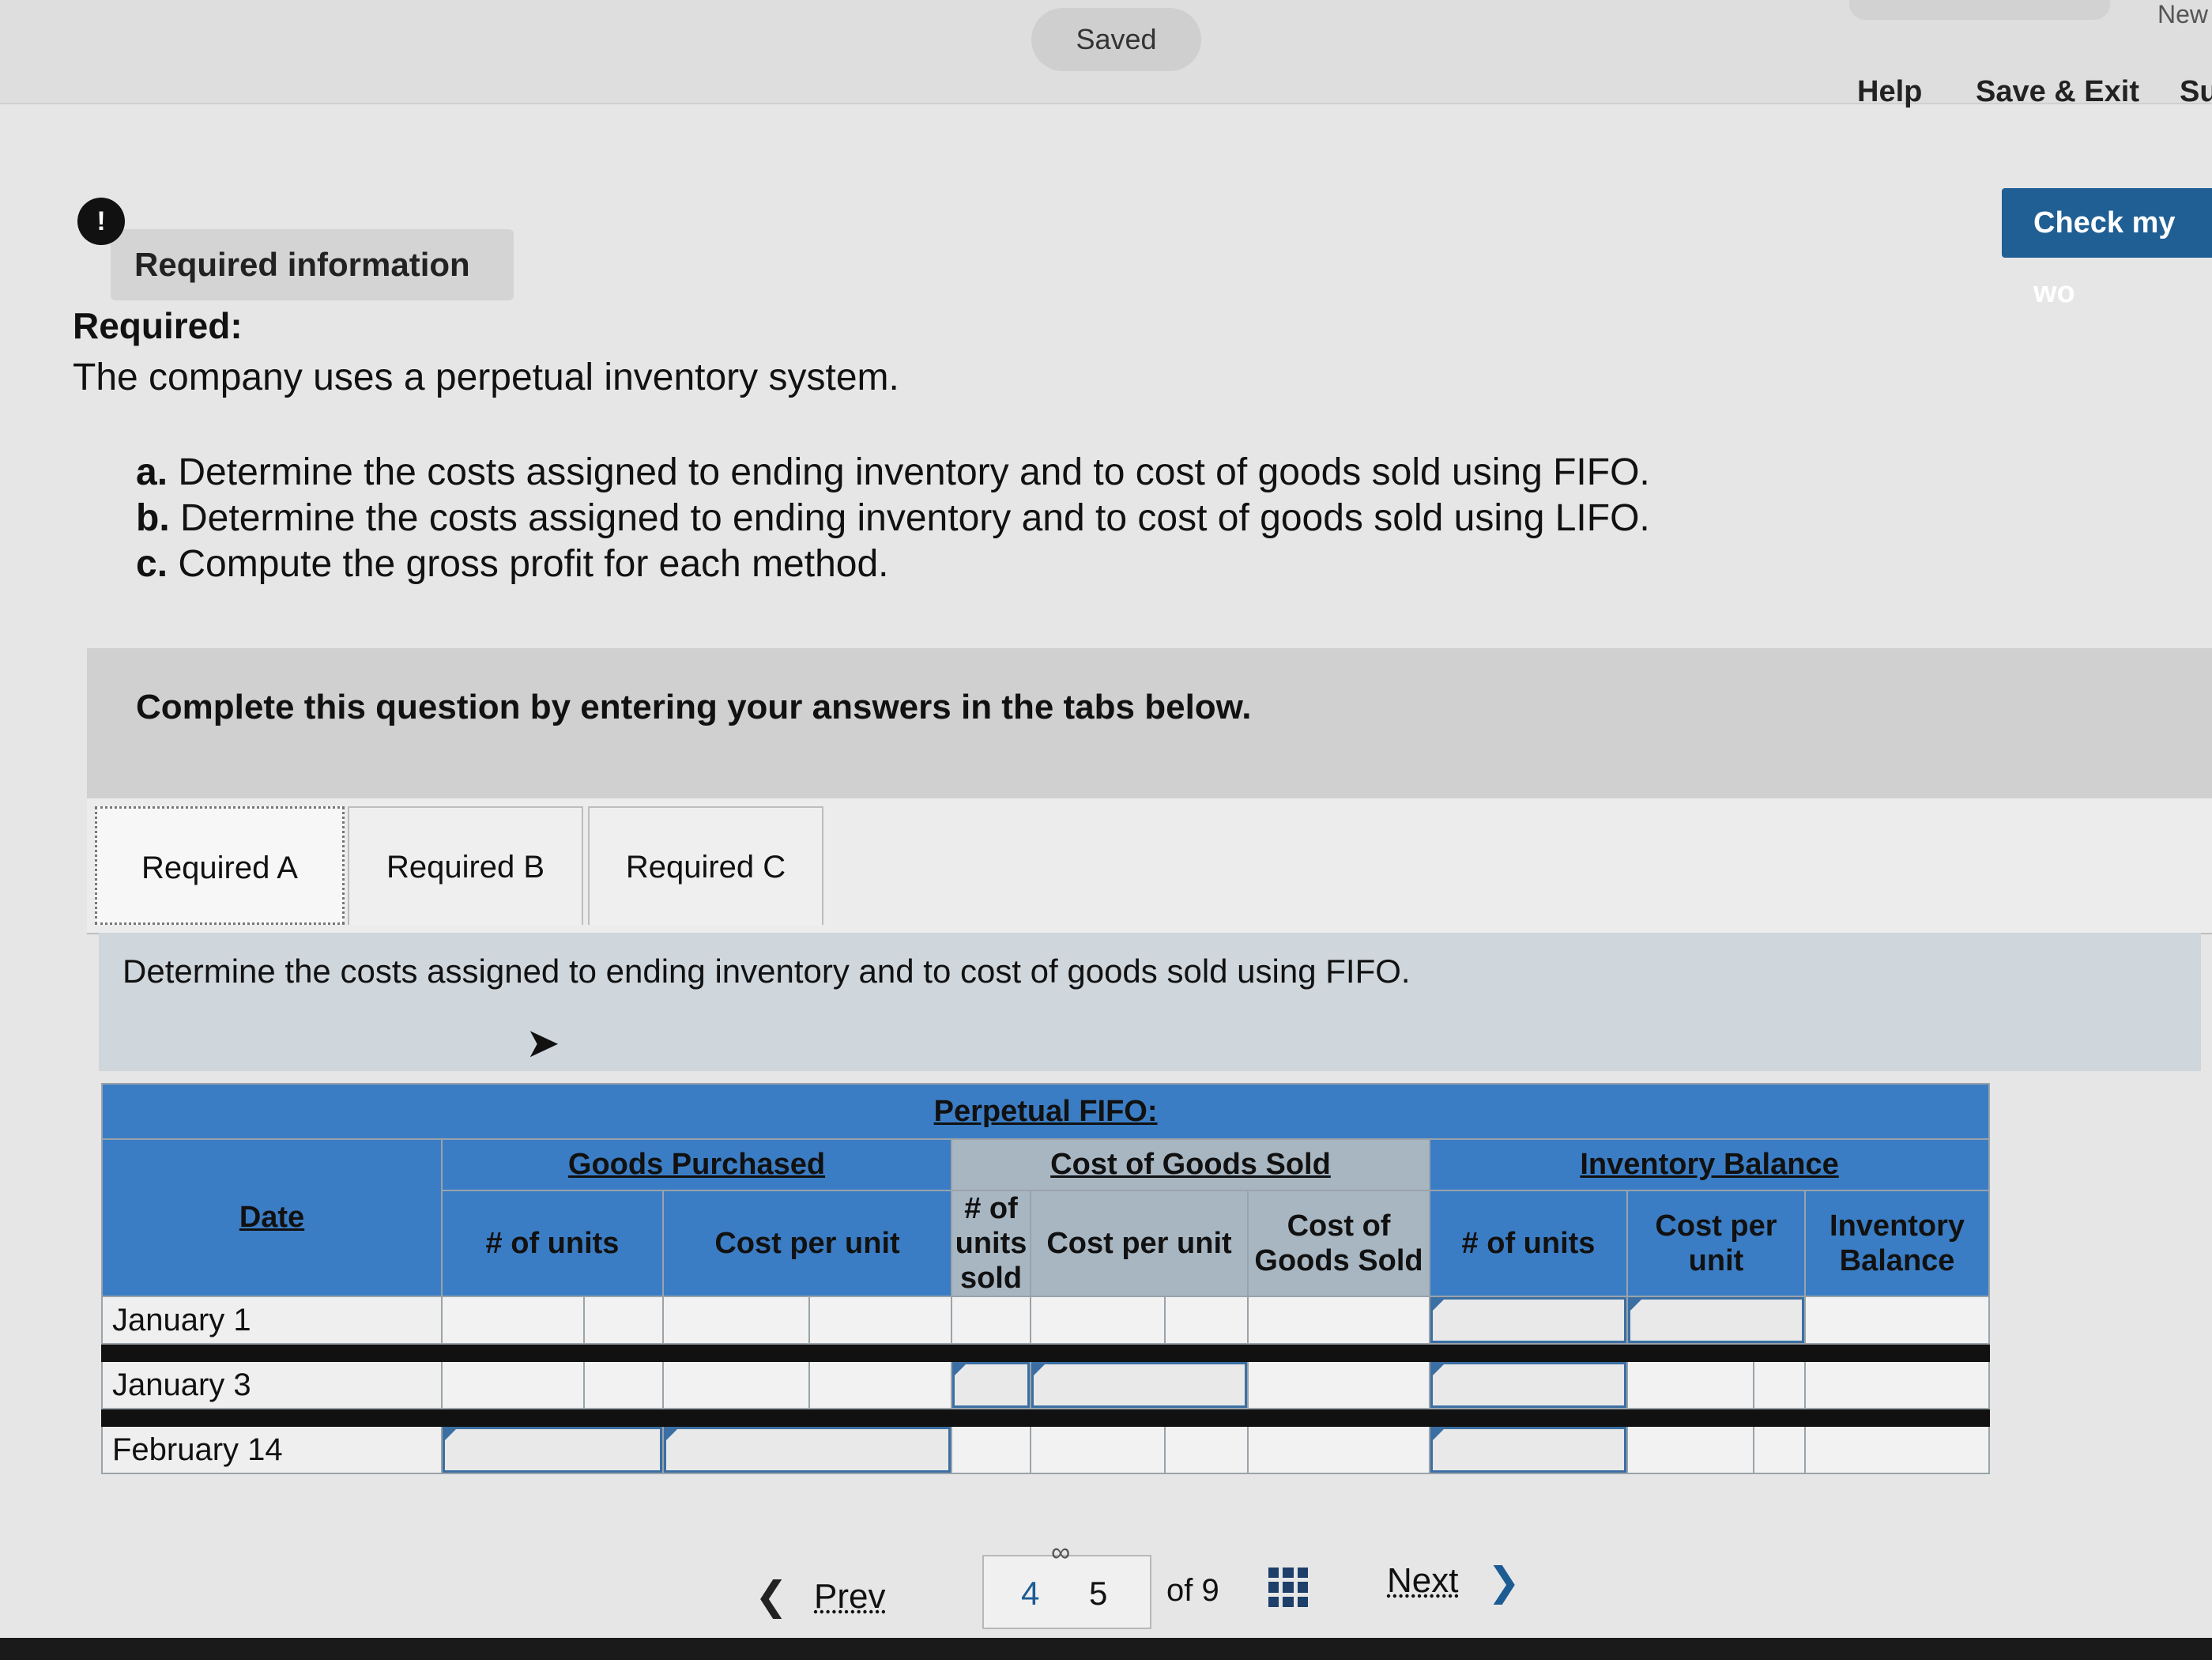 This screenshot has width=2212, height=1660. I want to click on top-right-button, so click(1980, 10).